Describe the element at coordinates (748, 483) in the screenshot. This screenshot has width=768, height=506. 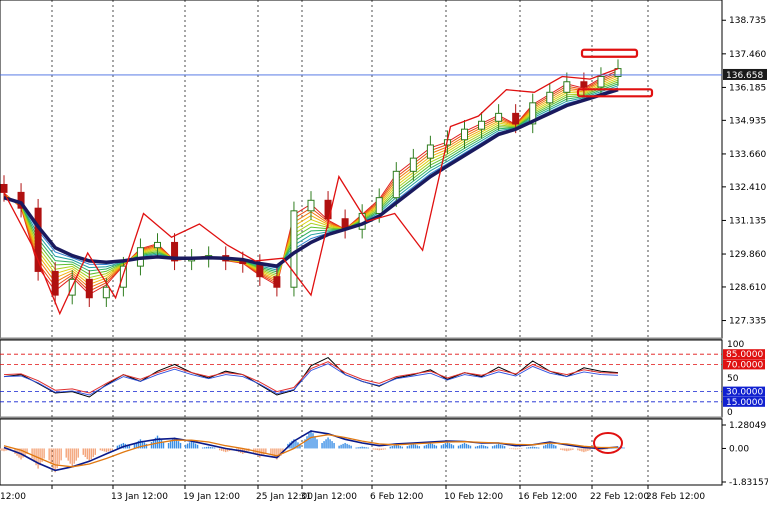
I see `macd-tick-label: -1.83157` at that location.